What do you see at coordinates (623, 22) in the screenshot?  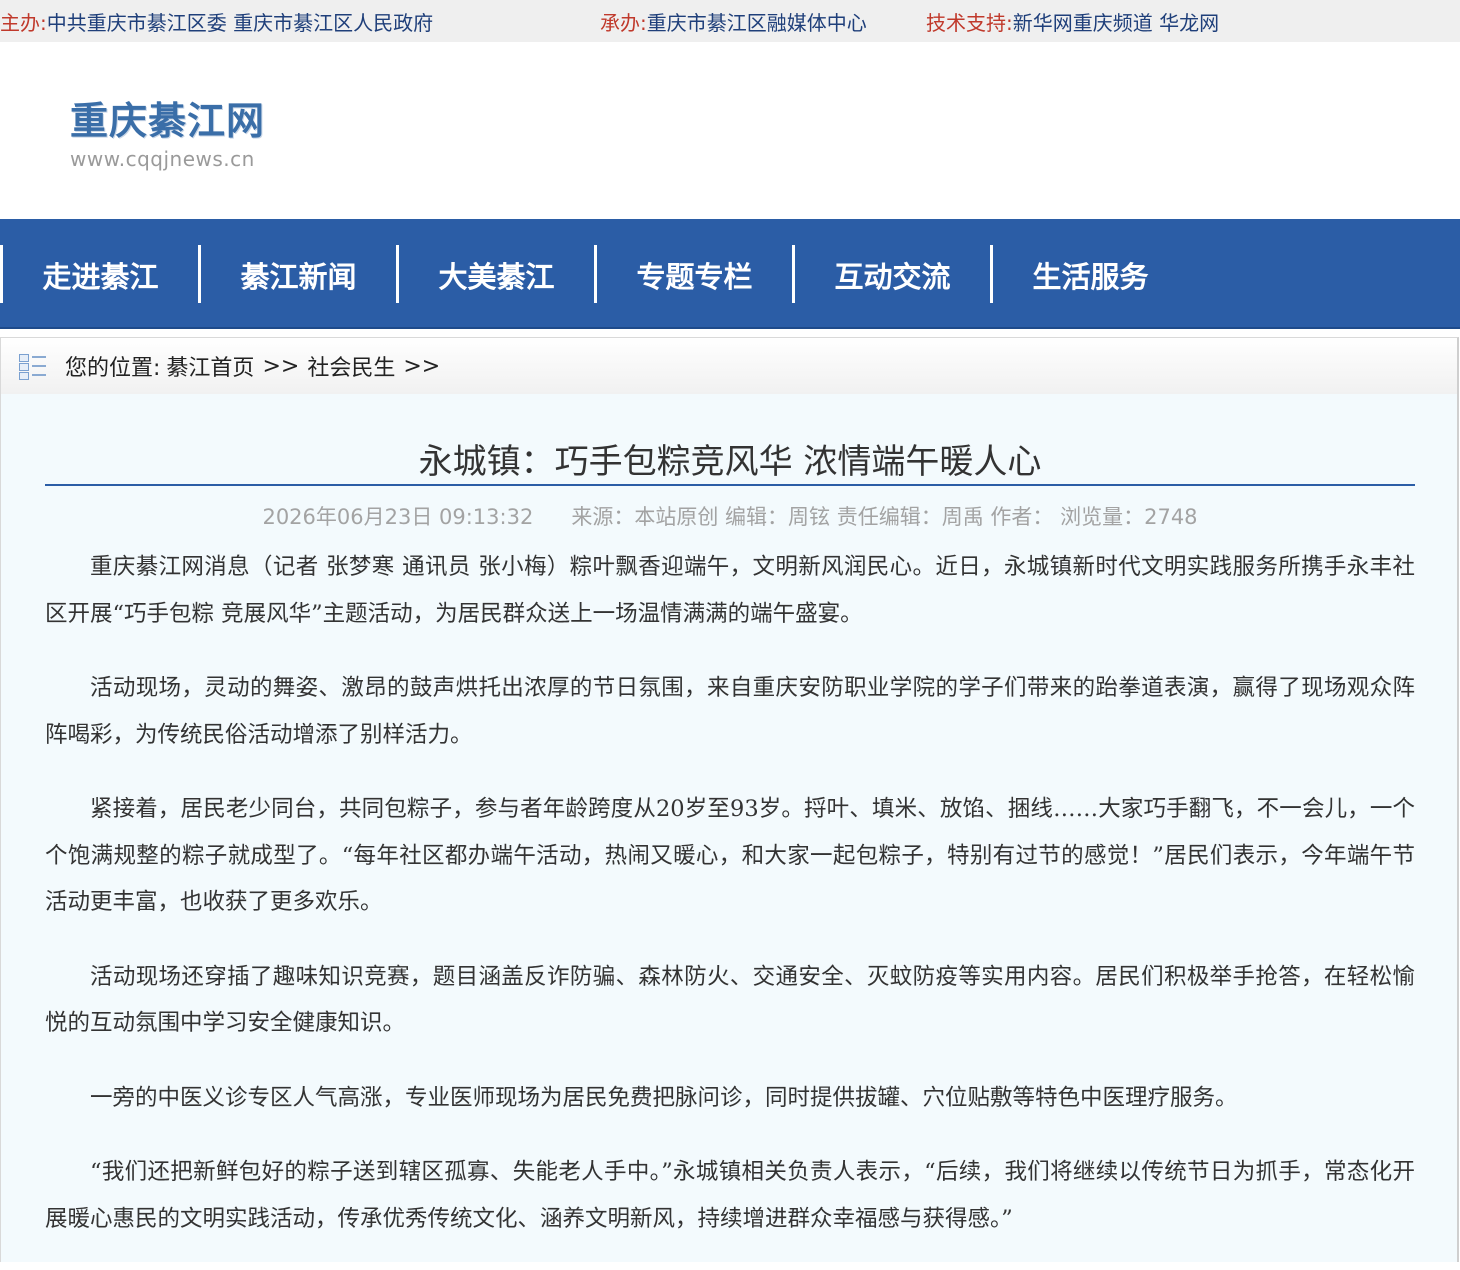 I see `organizer-label: 承办:` at bounding box center [623, 22].